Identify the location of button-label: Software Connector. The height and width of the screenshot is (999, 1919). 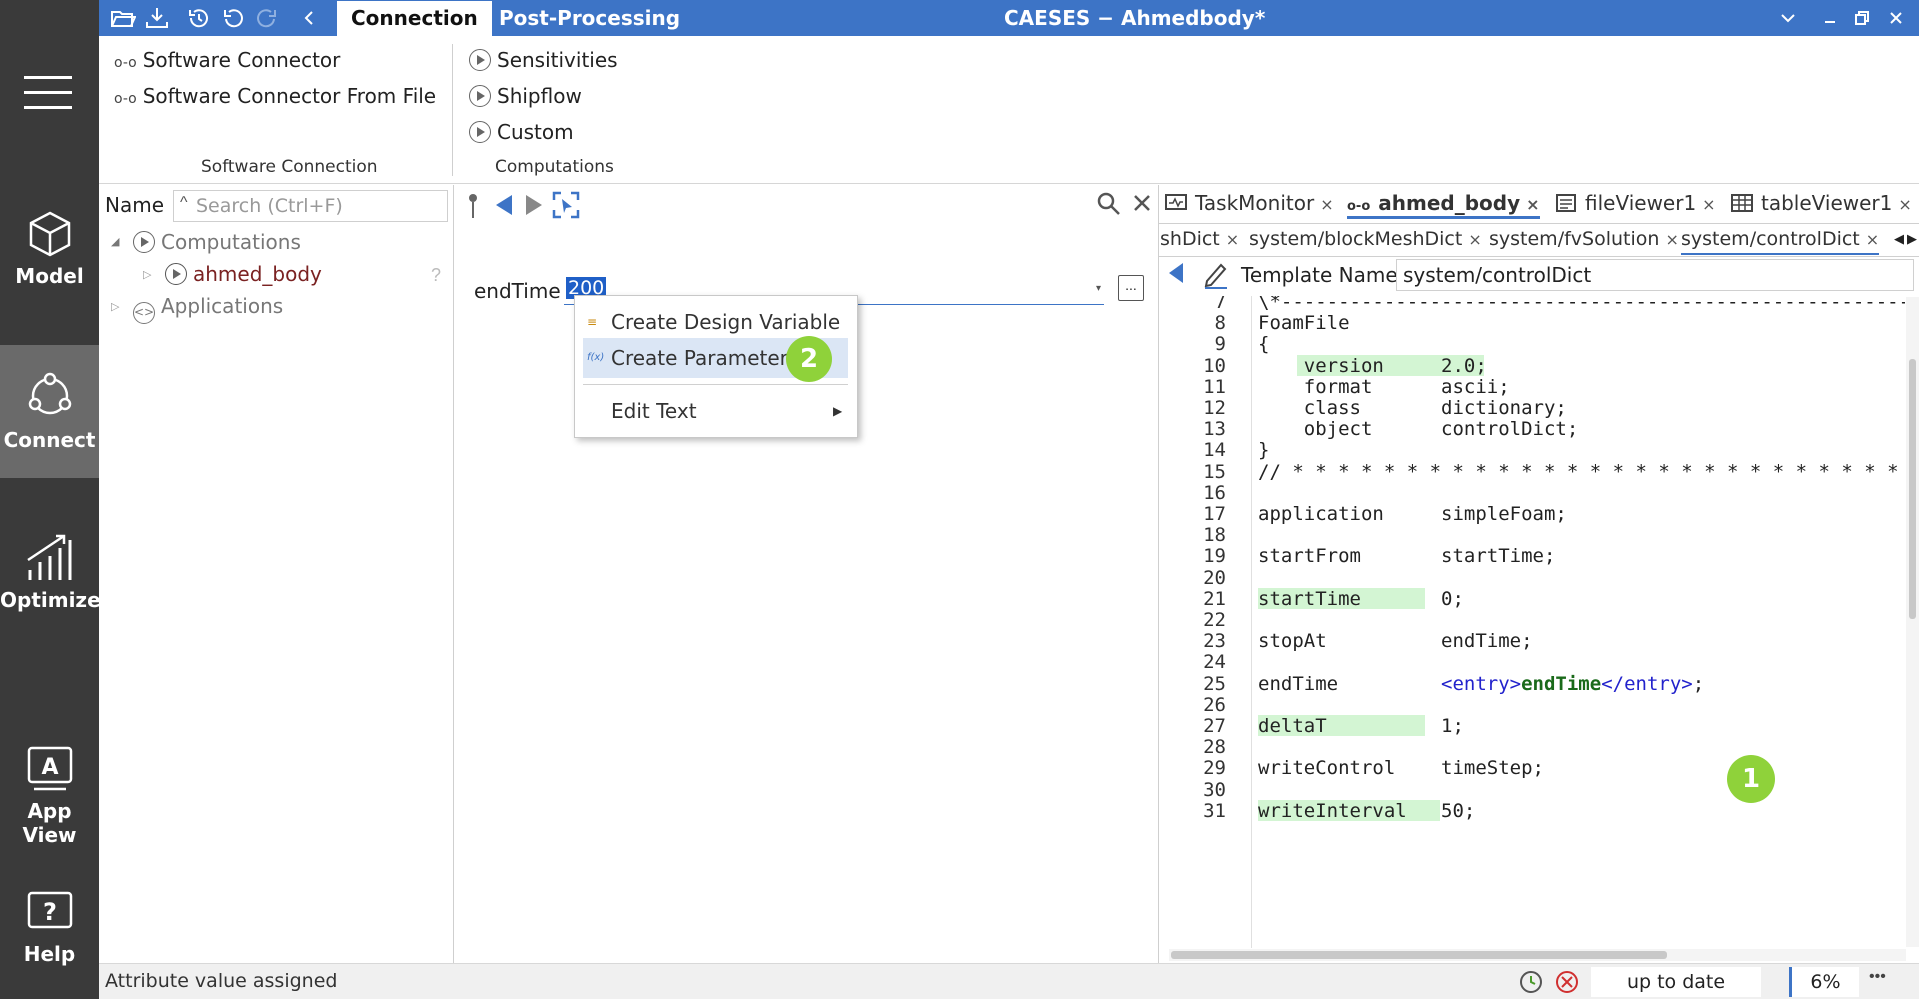
(241, 60).